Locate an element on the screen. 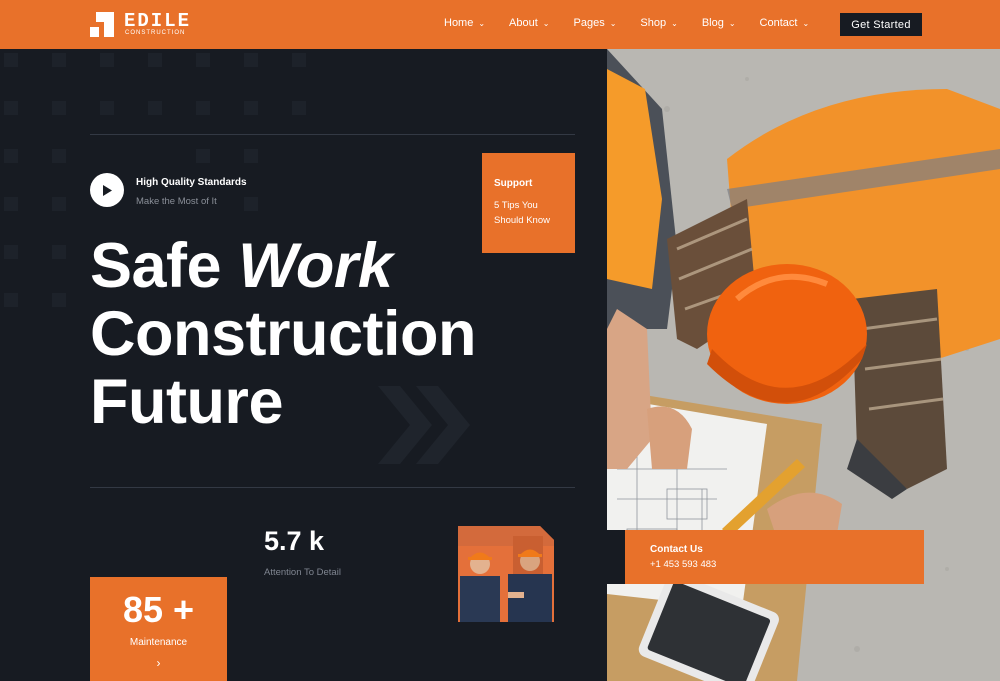 This screenshot has height=681, width=1000. nav-item-contact: Contact ⌄ is located at coordinates (785, 23).